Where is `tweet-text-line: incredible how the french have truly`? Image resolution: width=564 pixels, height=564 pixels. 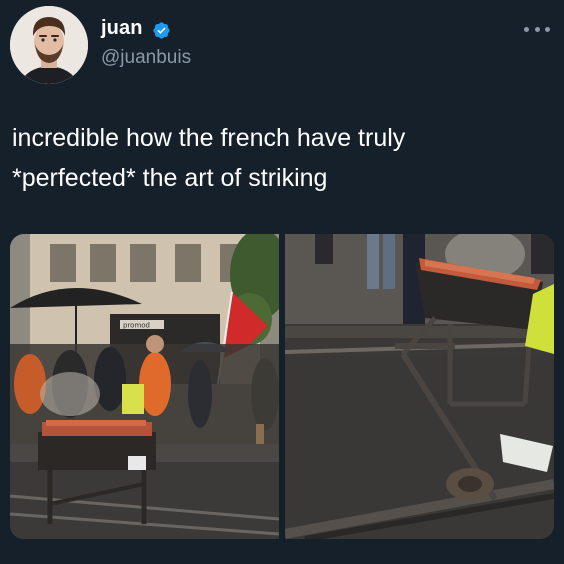
tweet-text-line: incredible how the french have truly is located at coordinates (209, 138).